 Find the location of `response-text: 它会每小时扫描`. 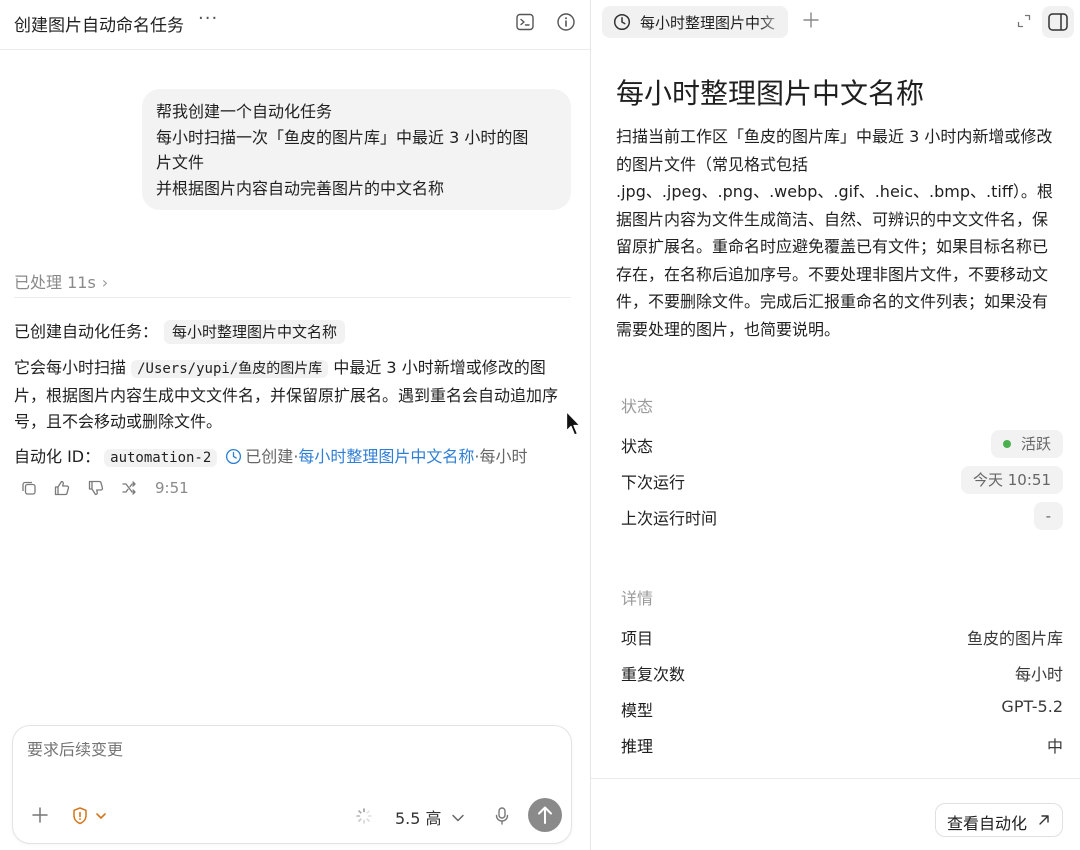

response-text: 它会每小时扫描 is located at coordinates (73, 367).